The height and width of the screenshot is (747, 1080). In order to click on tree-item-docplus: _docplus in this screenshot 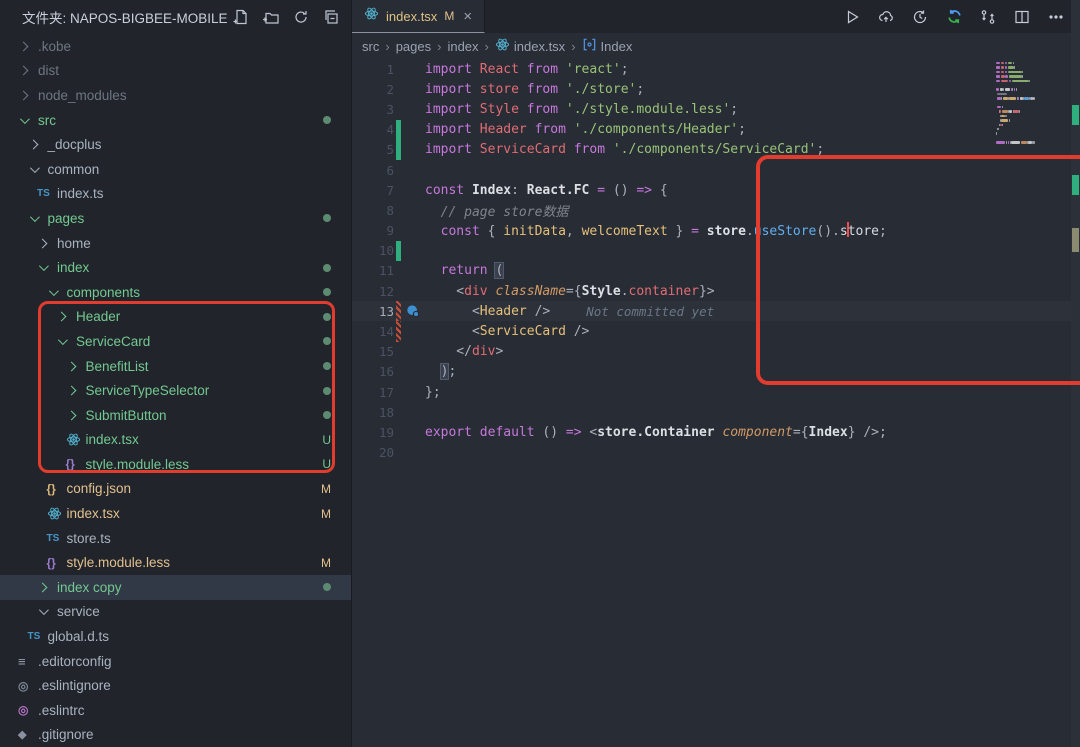, I will do `click(175, 144)`.